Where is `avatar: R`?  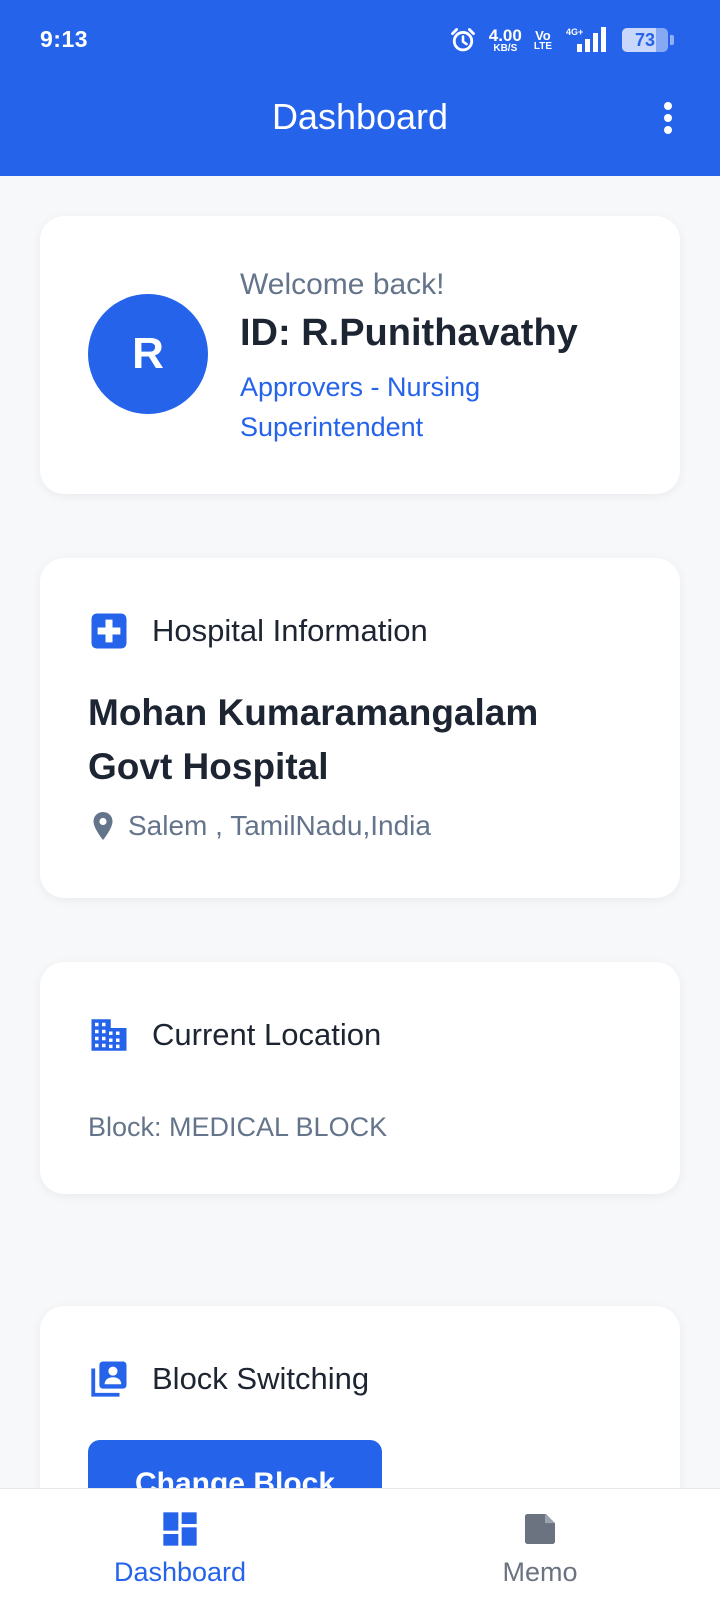 avatar: R is located at coordinates (148, 354).